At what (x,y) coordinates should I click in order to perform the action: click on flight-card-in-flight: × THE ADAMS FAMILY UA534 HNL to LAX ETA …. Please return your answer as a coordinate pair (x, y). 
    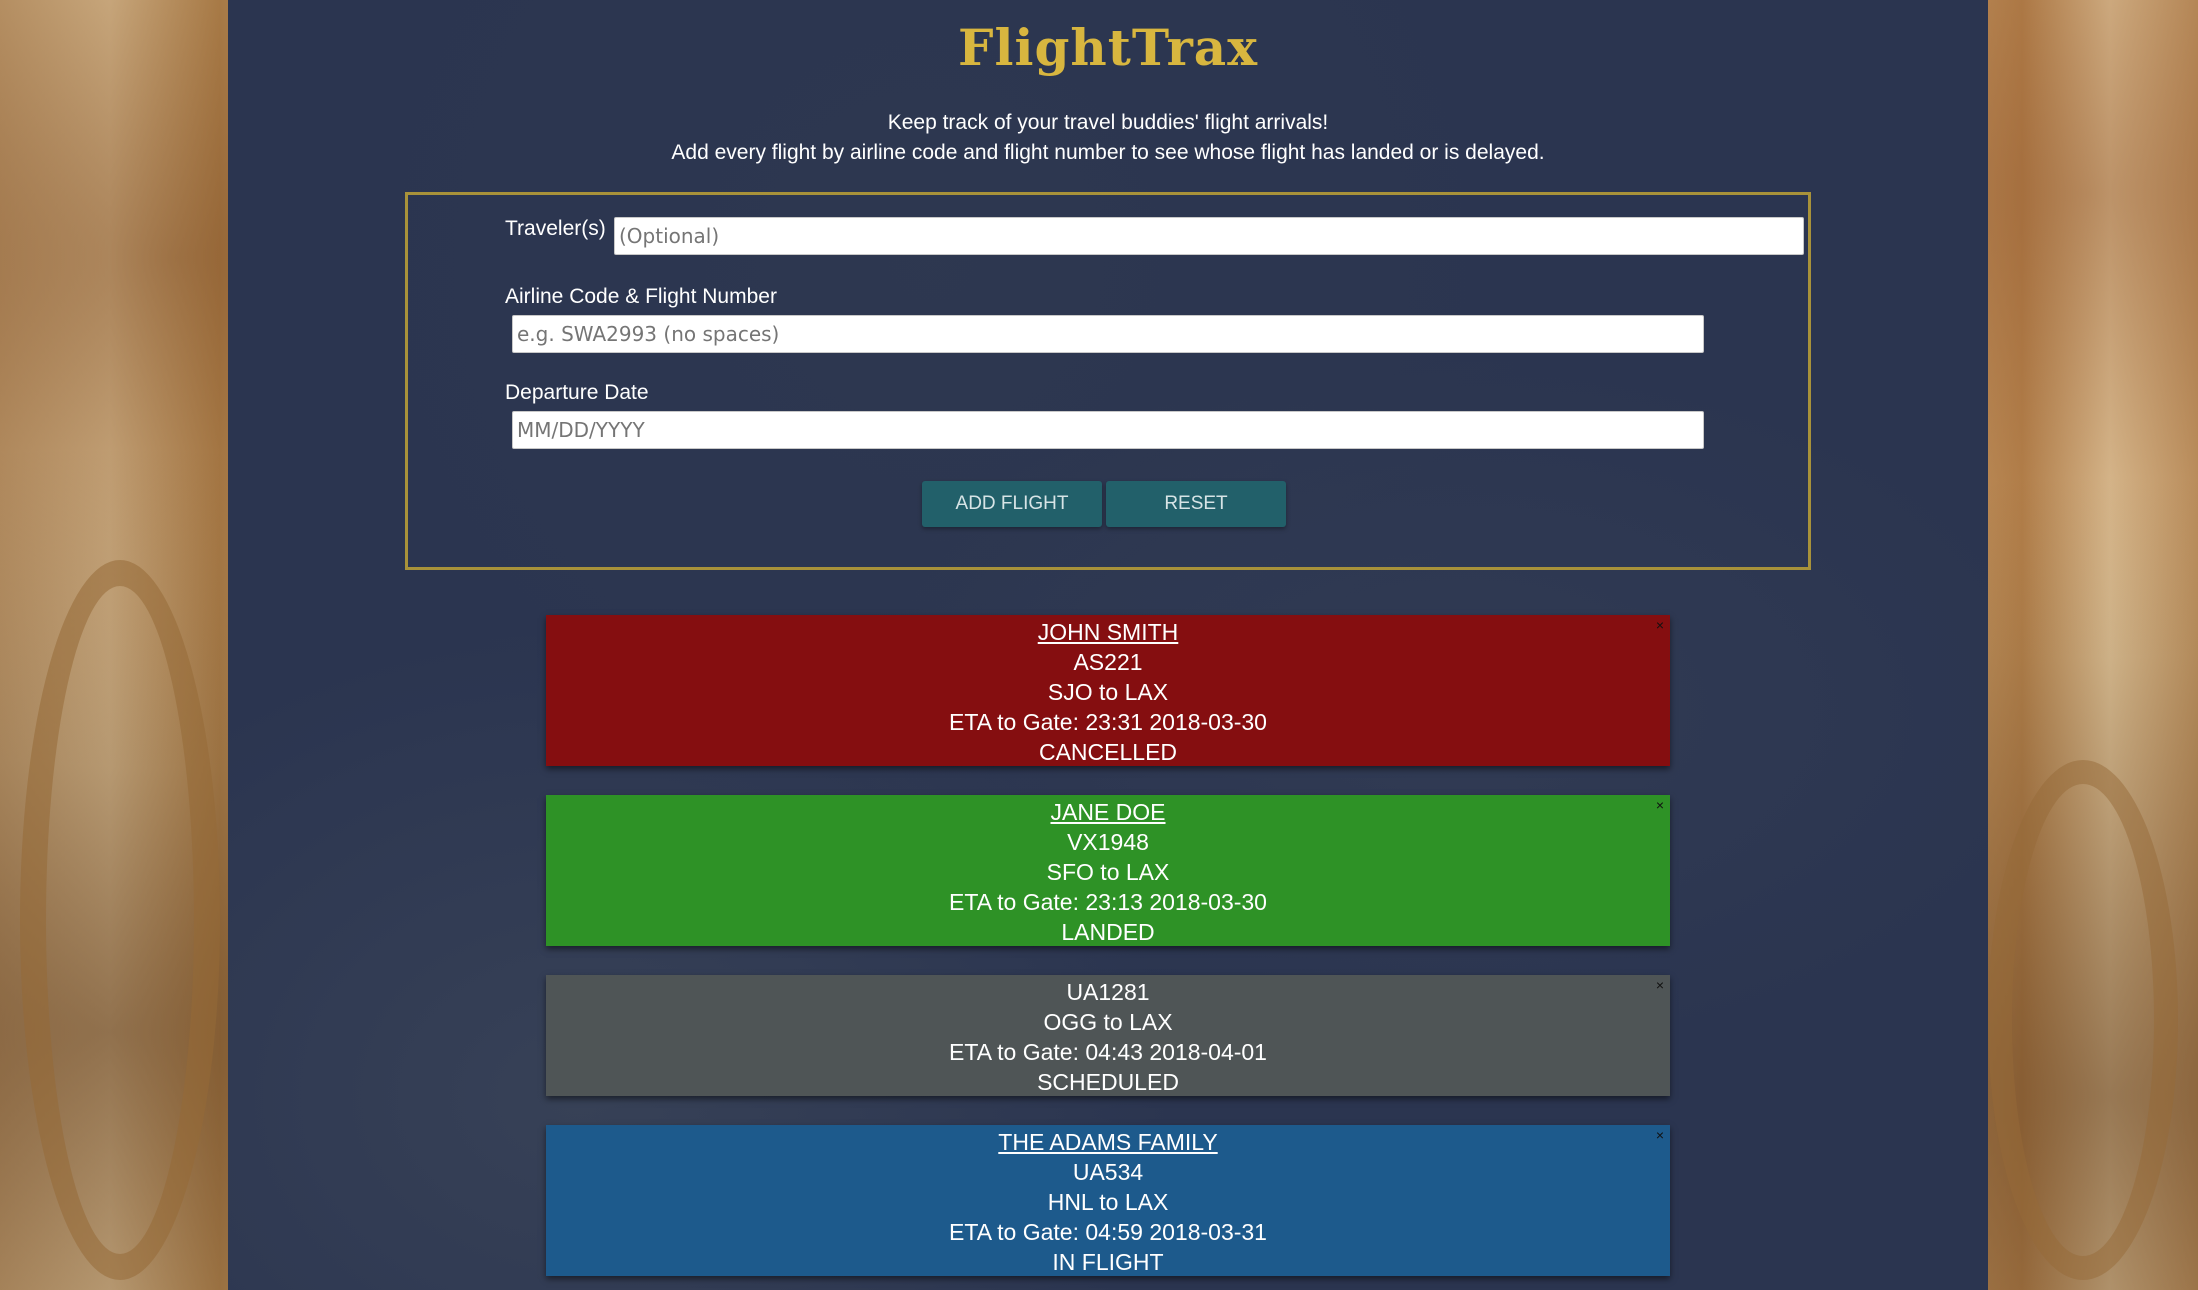
    Looking at the image, I should click on (1108, 1200).